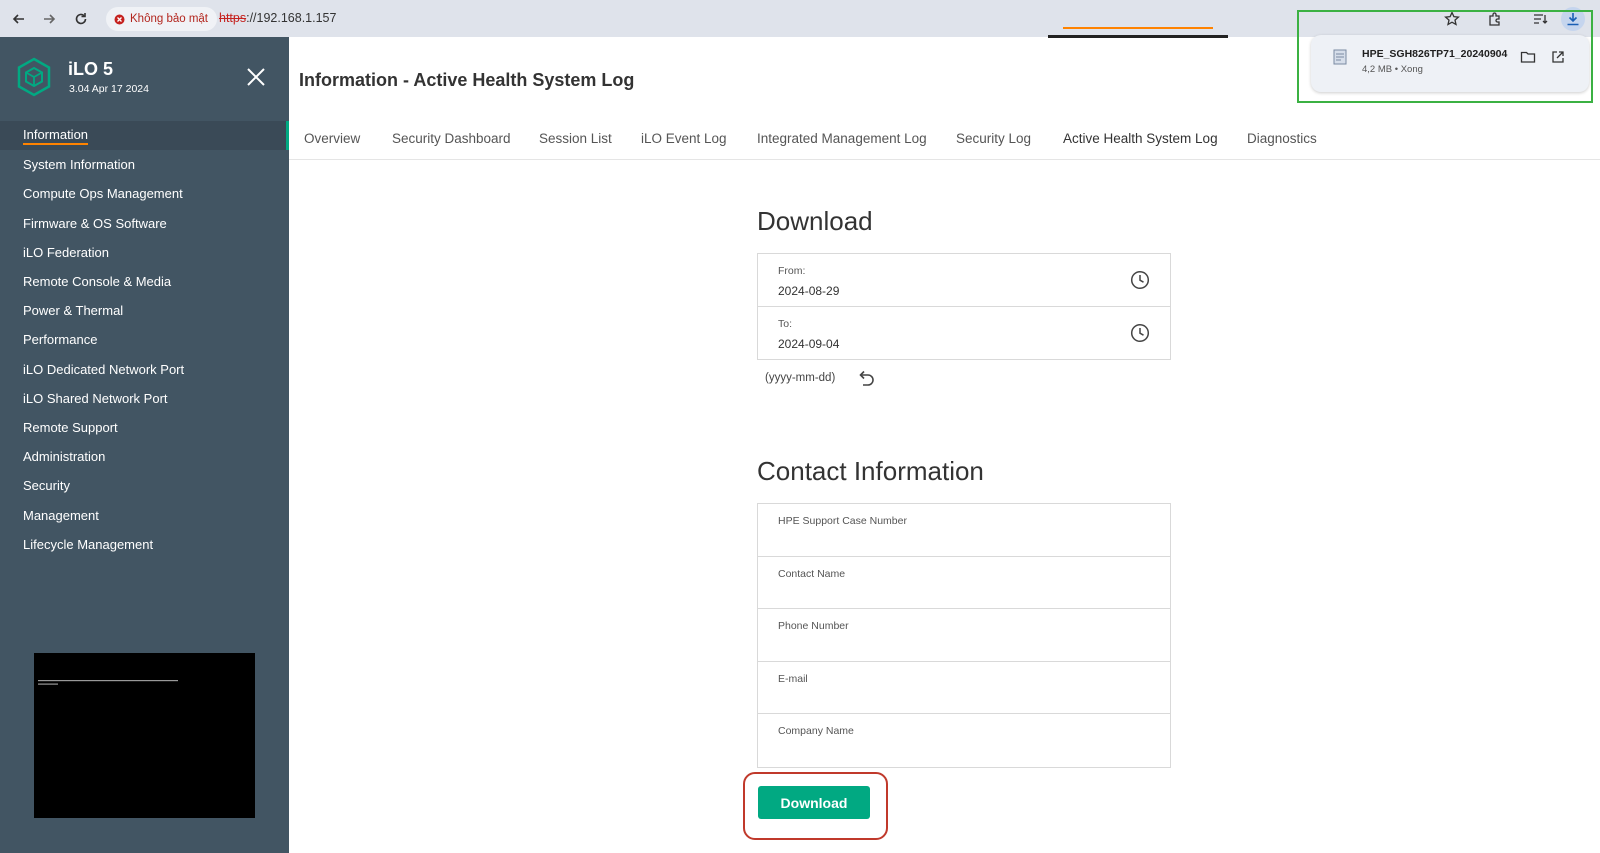 The image size is (1600, 853). I want to click on sidebar-item-power-thermal: Power & Thermal, so click(144, 310).